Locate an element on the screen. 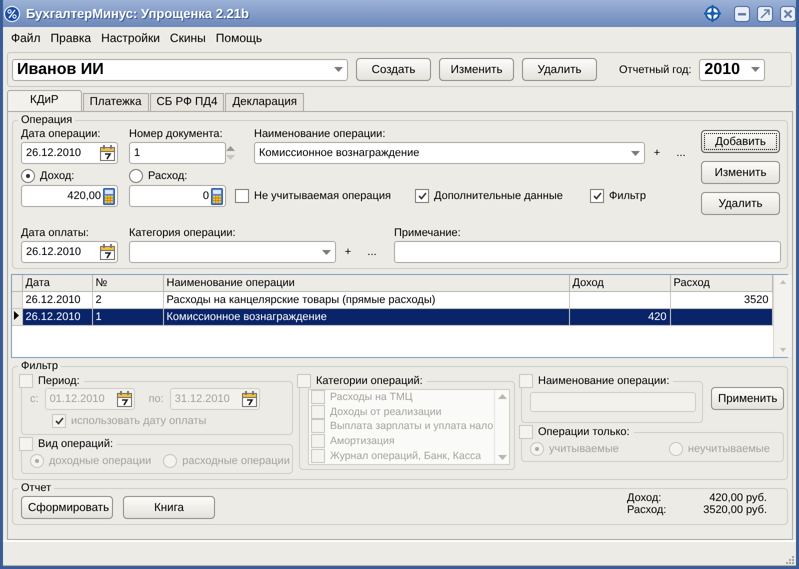 The width and height of the screenshot is (799, 569). column-header: № is located at coordinates (127, 283).